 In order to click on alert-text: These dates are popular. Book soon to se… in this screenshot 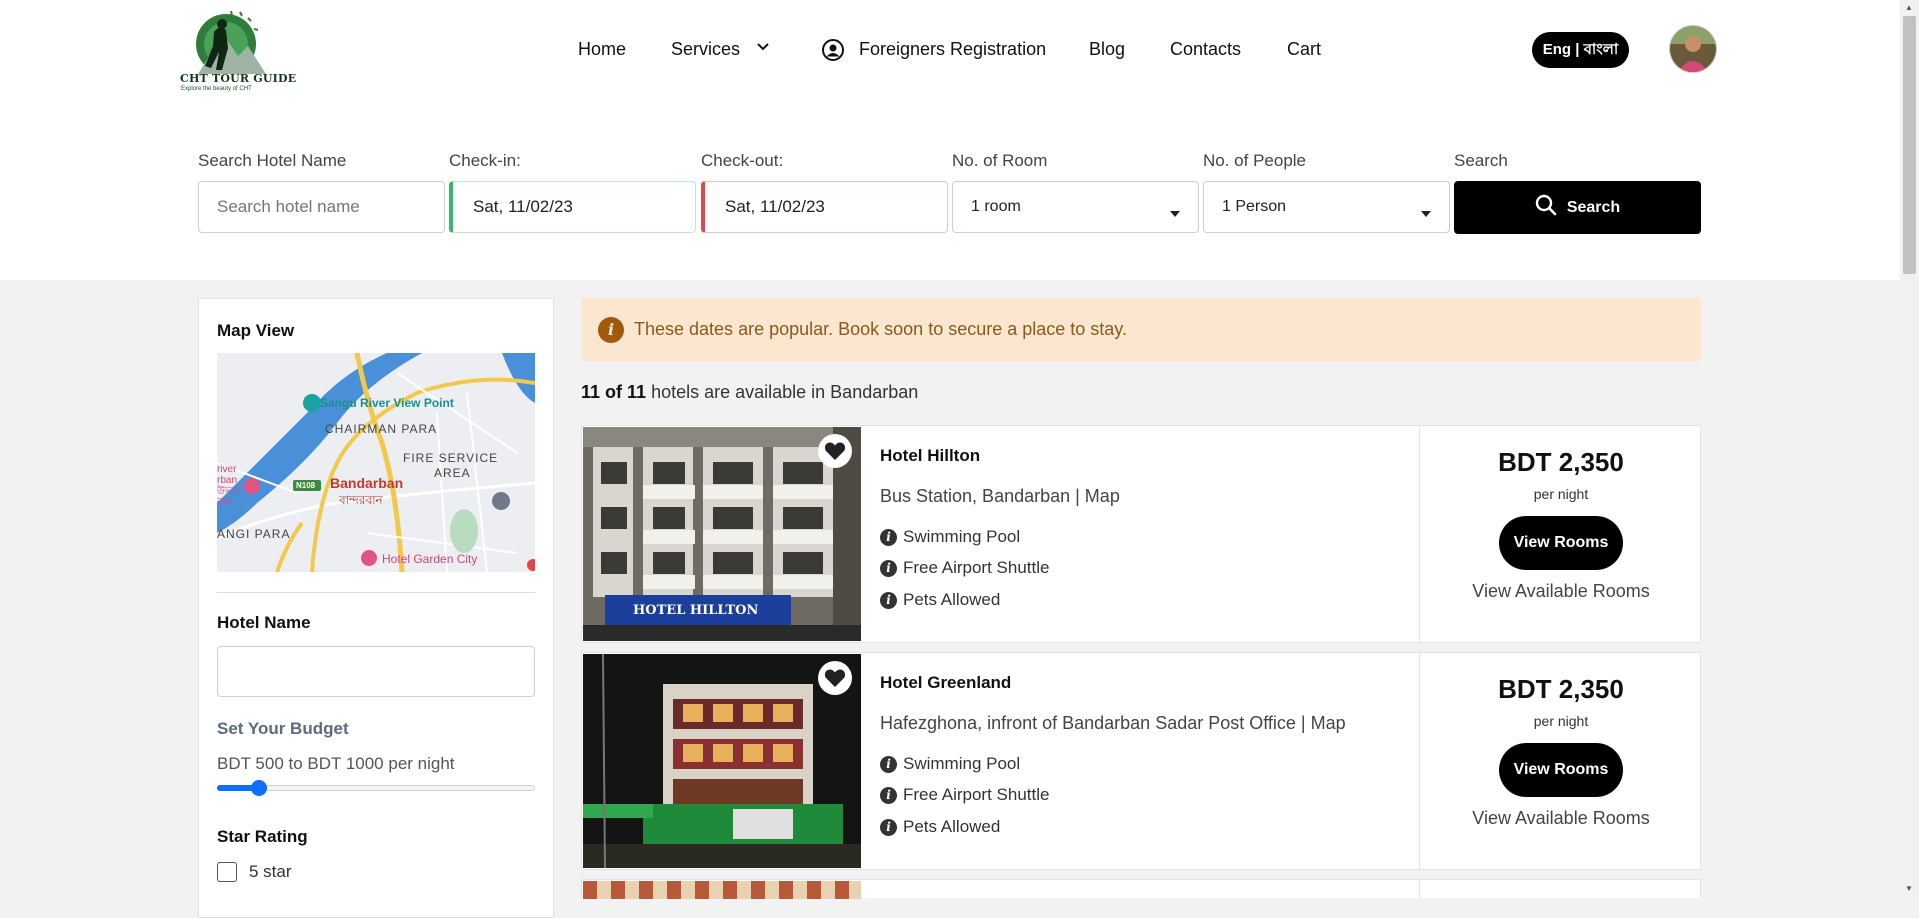, I will do `click(880, 329)`.